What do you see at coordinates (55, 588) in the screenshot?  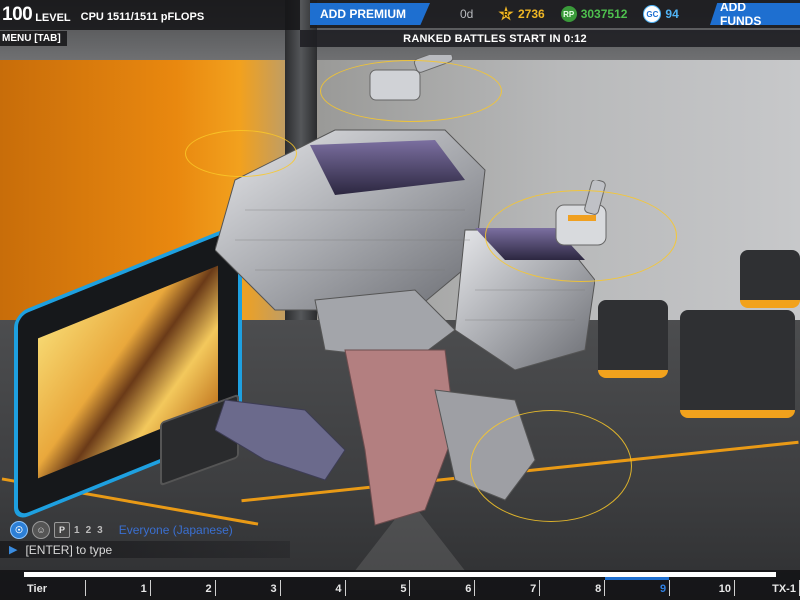 I see `tier-label: Tier` at bounding box center [55, 588].